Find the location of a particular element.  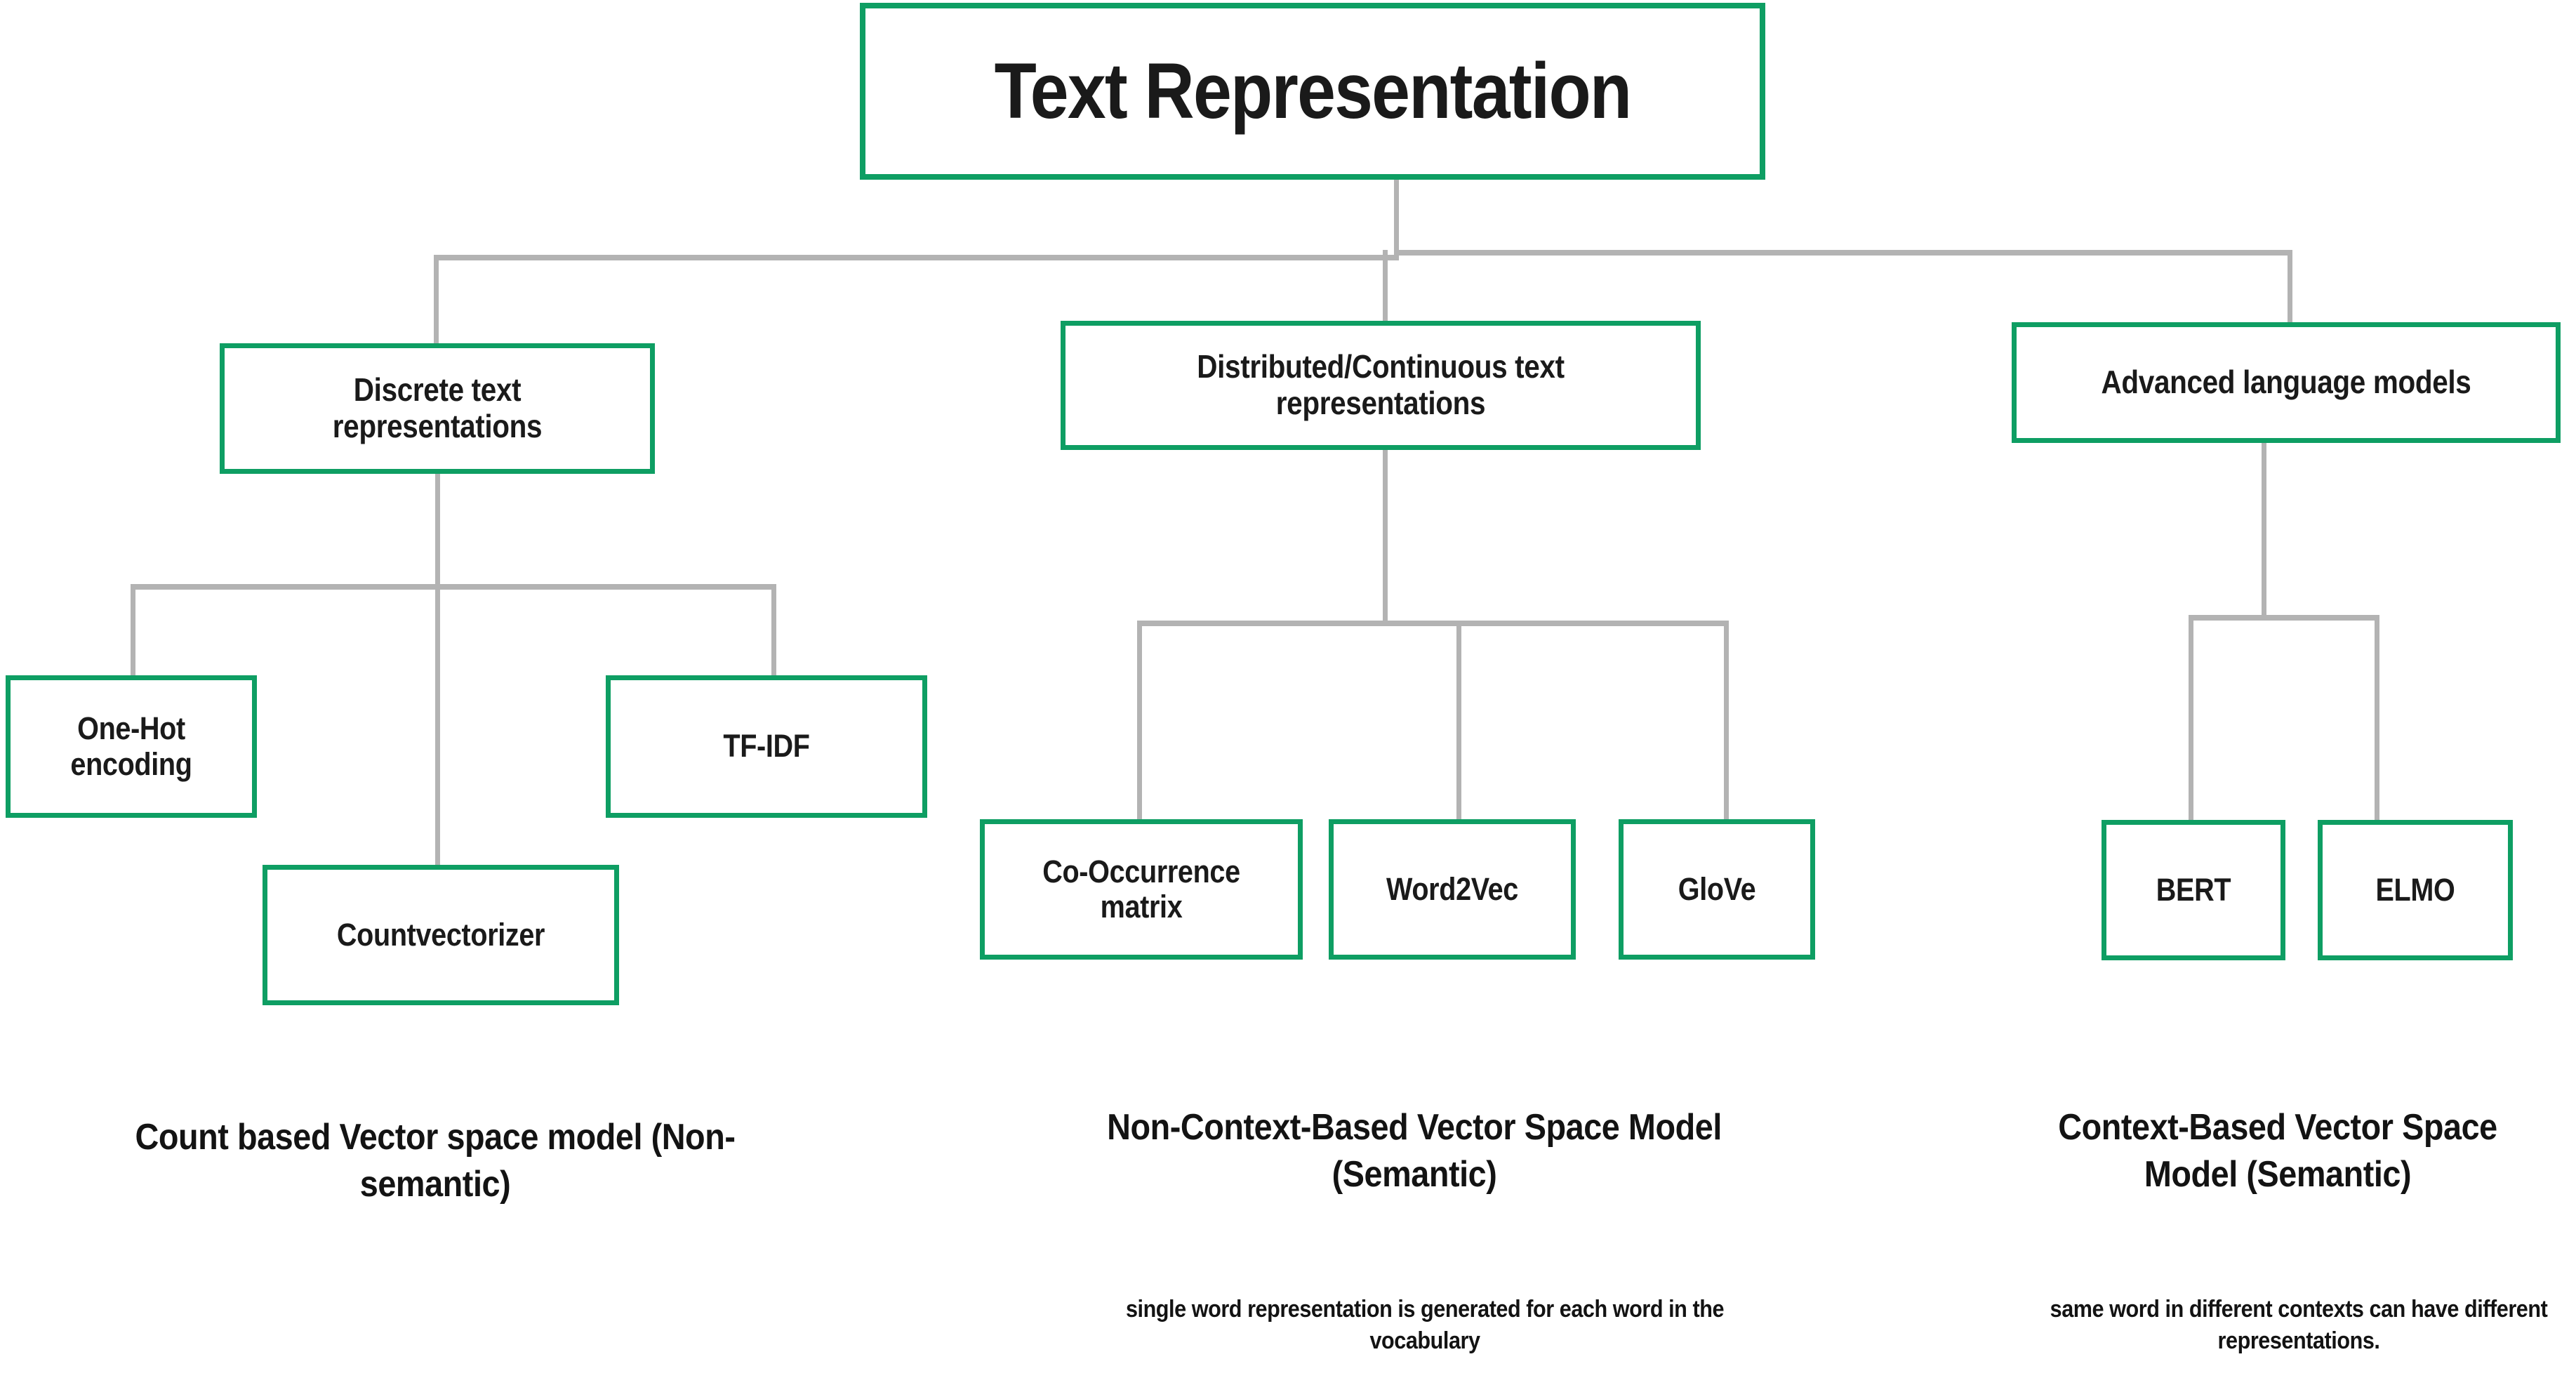

node-word2vec: Word2Vec is located at coordinates (1453, 890).